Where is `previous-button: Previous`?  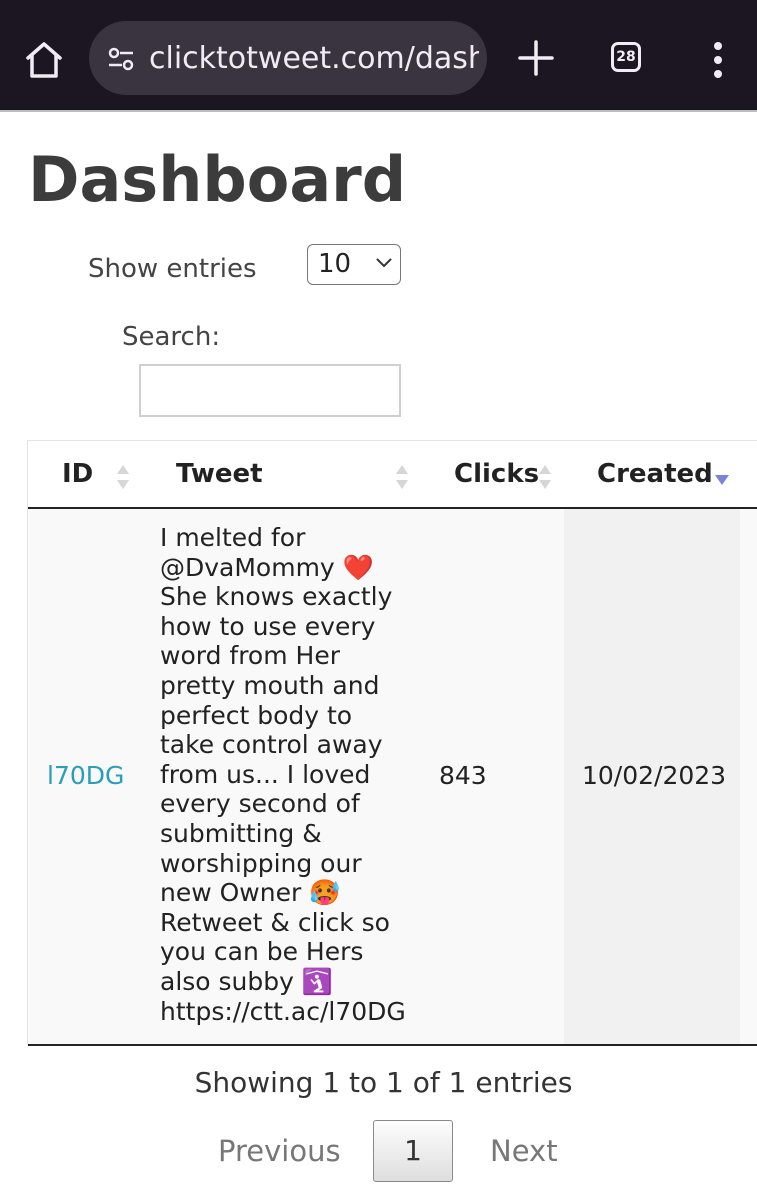
previous-button: Previous is located at coordinates (279, 1151).